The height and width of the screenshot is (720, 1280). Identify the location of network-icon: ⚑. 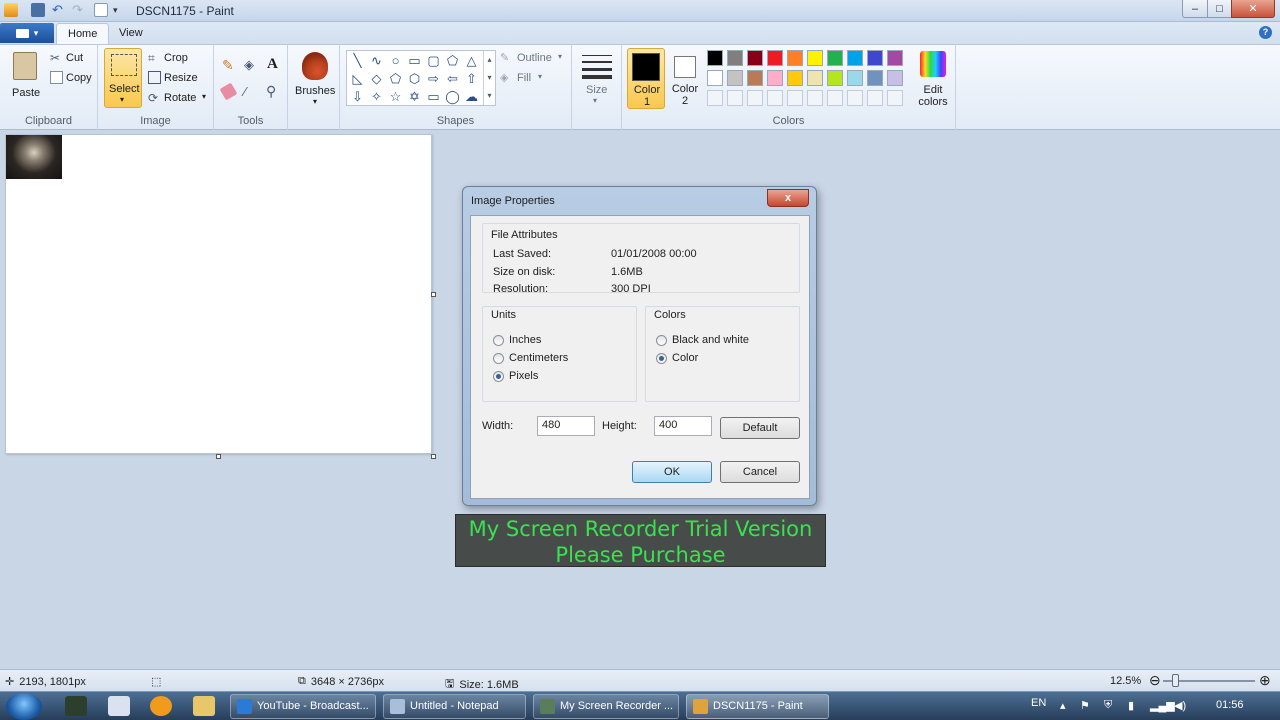
(1085, 705).